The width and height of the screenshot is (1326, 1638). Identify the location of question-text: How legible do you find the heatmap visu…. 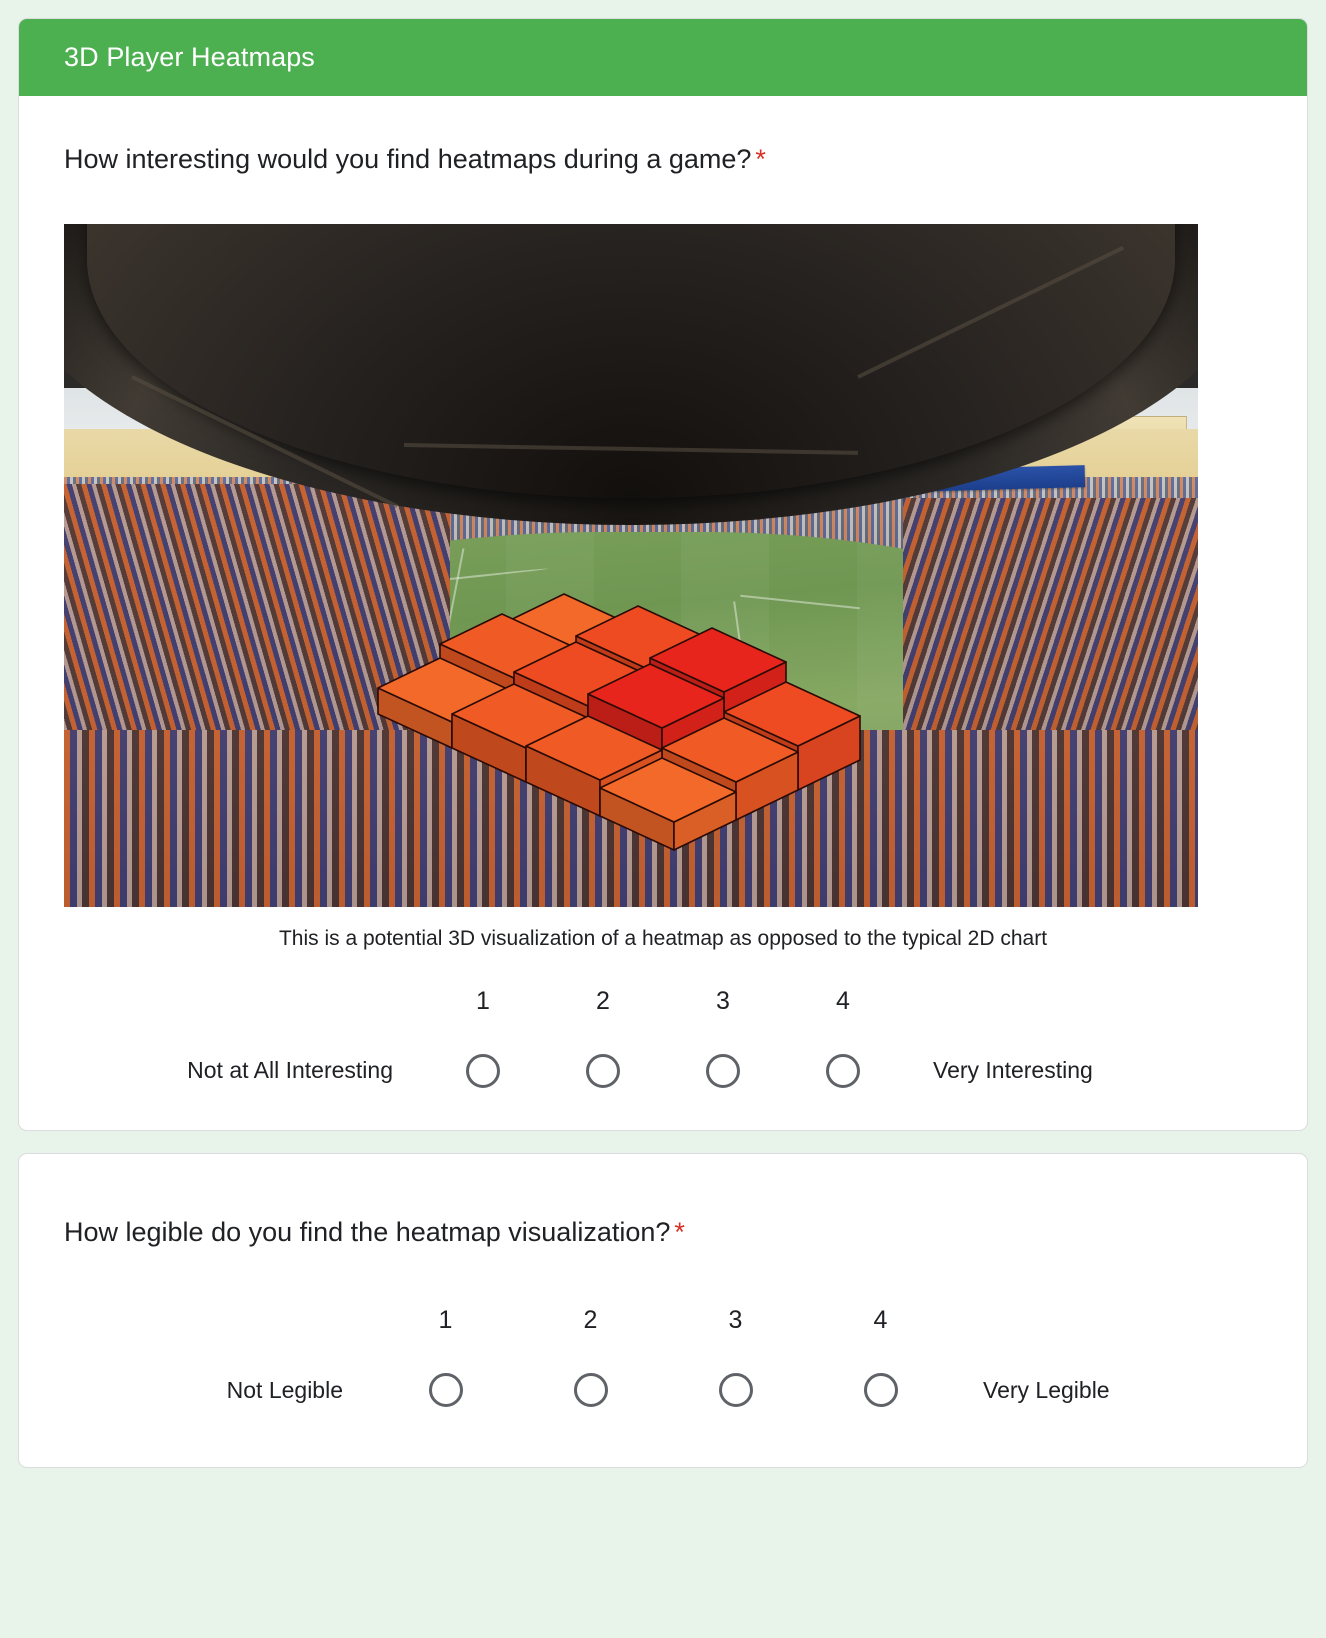
(367, 1231).